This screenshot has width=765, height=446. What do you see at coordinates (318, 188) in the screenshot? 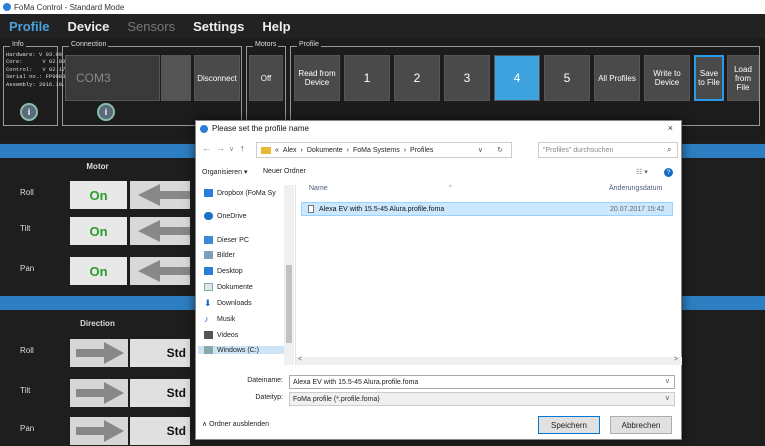
I see `column-name-header: Name` at bounding box center [318, 188].